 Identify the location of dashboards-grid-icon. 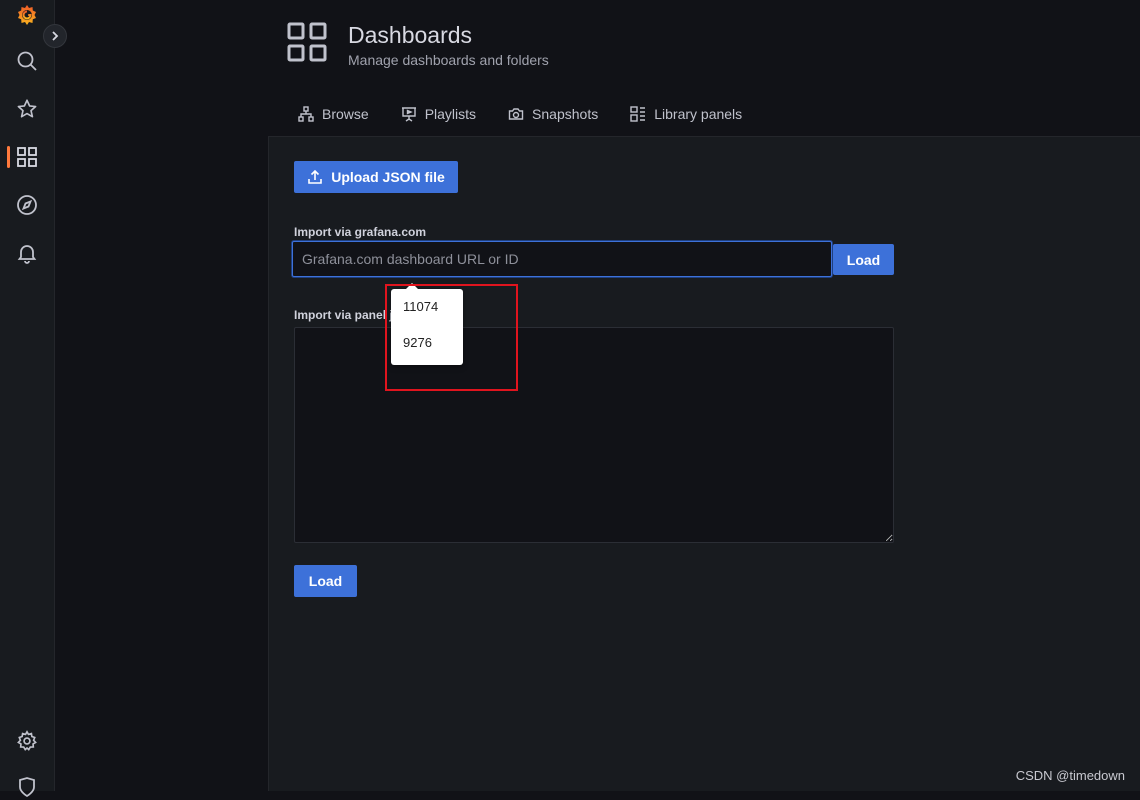
(27, 157).